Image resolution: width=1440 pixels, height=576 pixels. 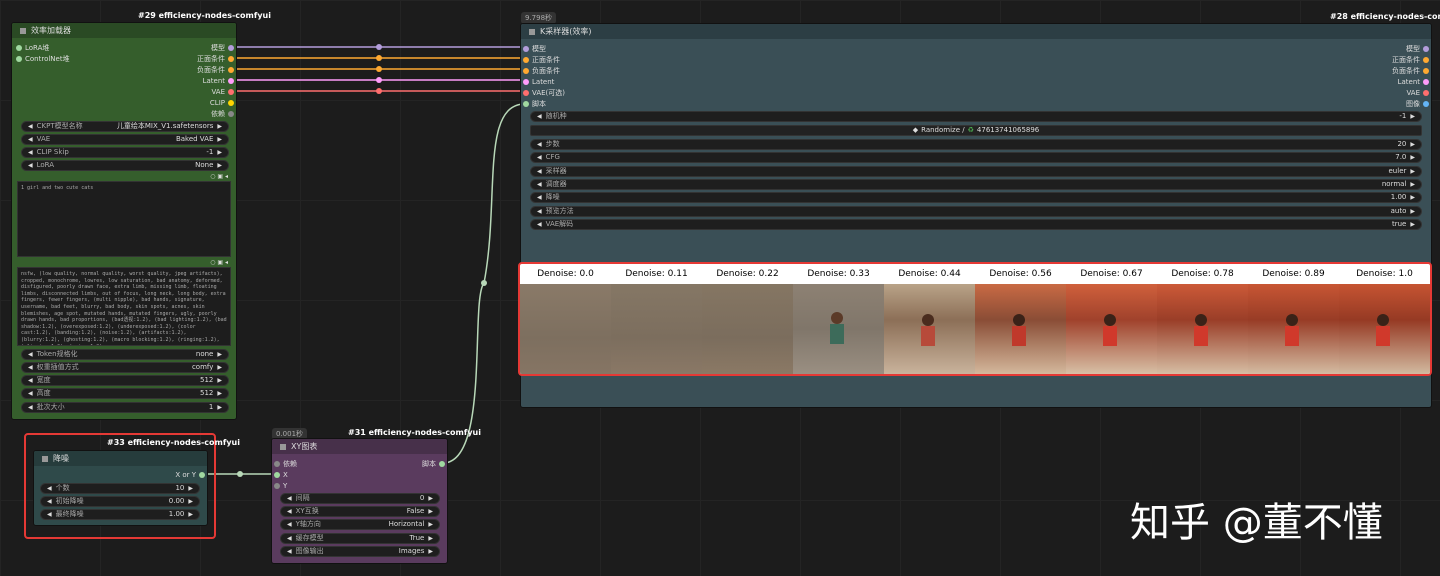 What do you see at coordinates (175, 475) in the screenshot?
I see `output-x-or-y: X or Y` at bounding box center [175, 475].